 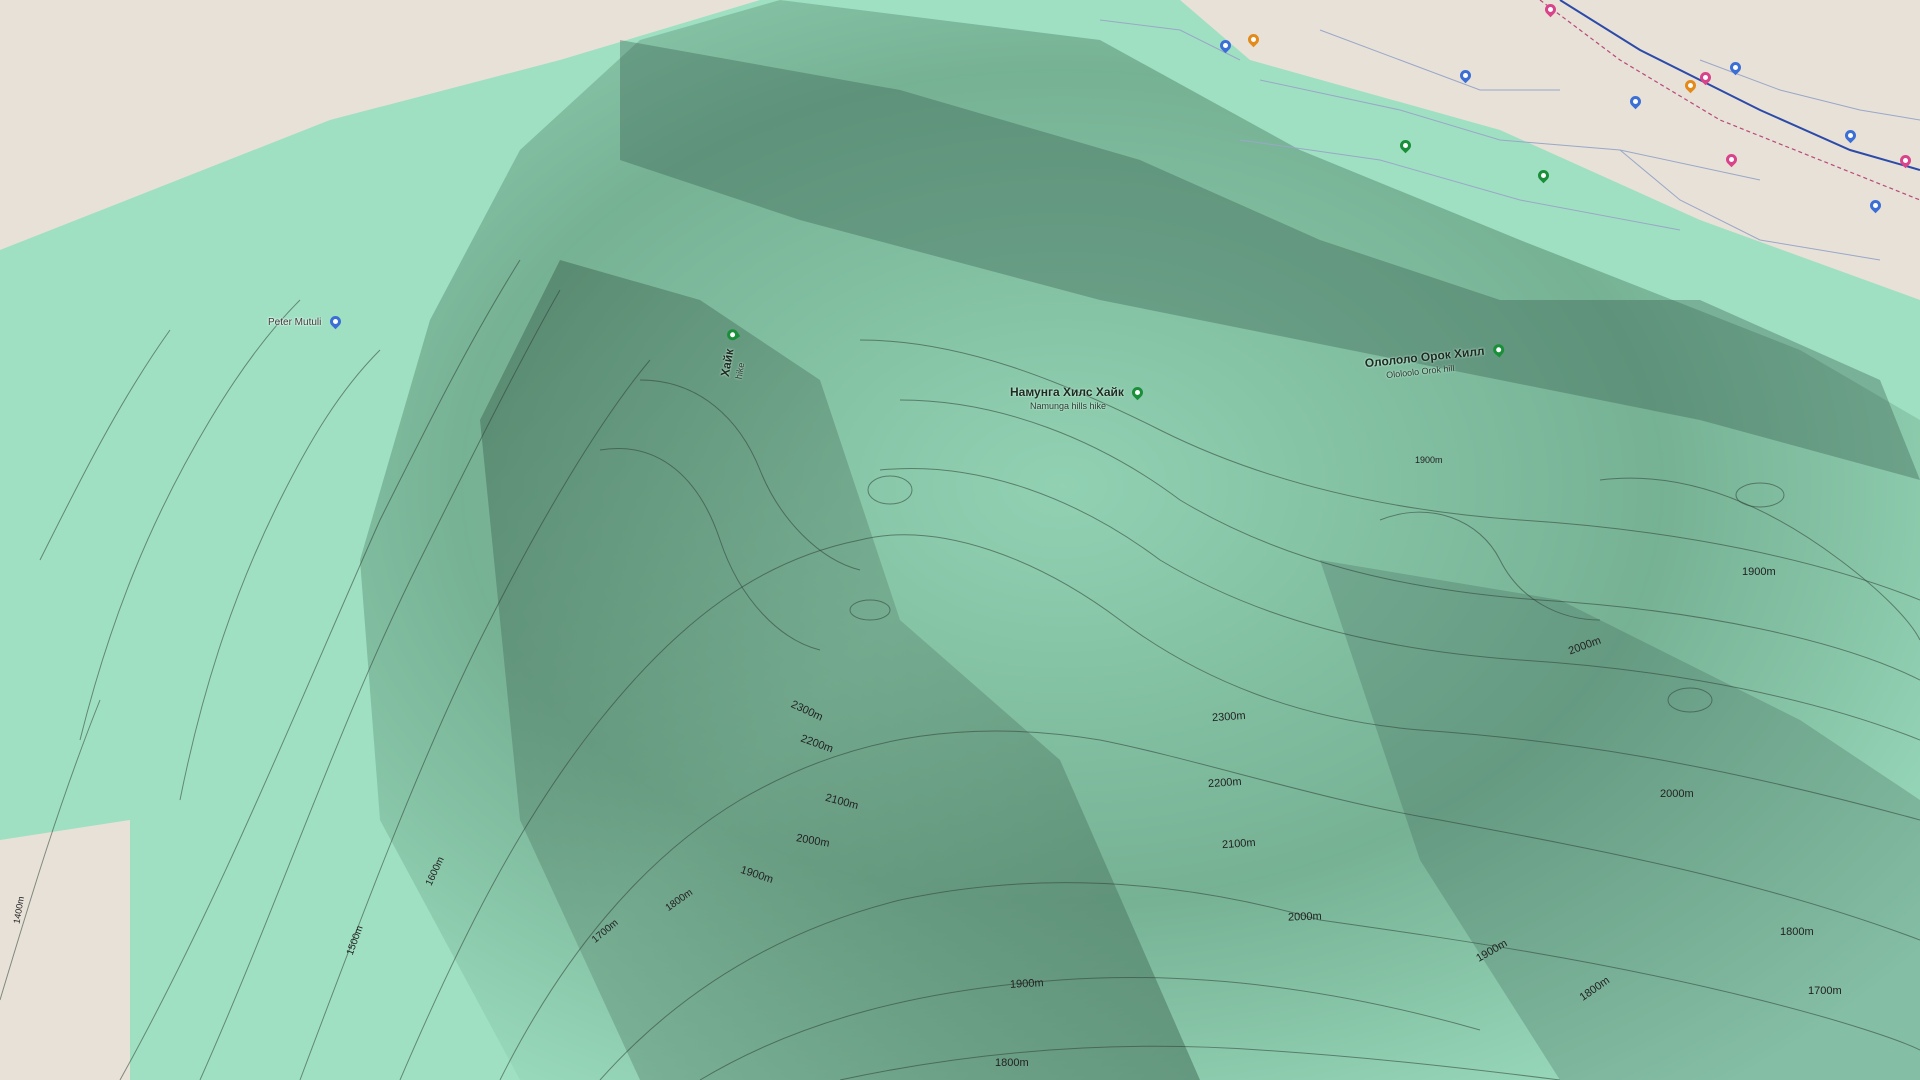 What do you see at coordinates (1229, 717) in the screenshot?
I see `contour-label: 2300m` at bounding box center [1229, 717].